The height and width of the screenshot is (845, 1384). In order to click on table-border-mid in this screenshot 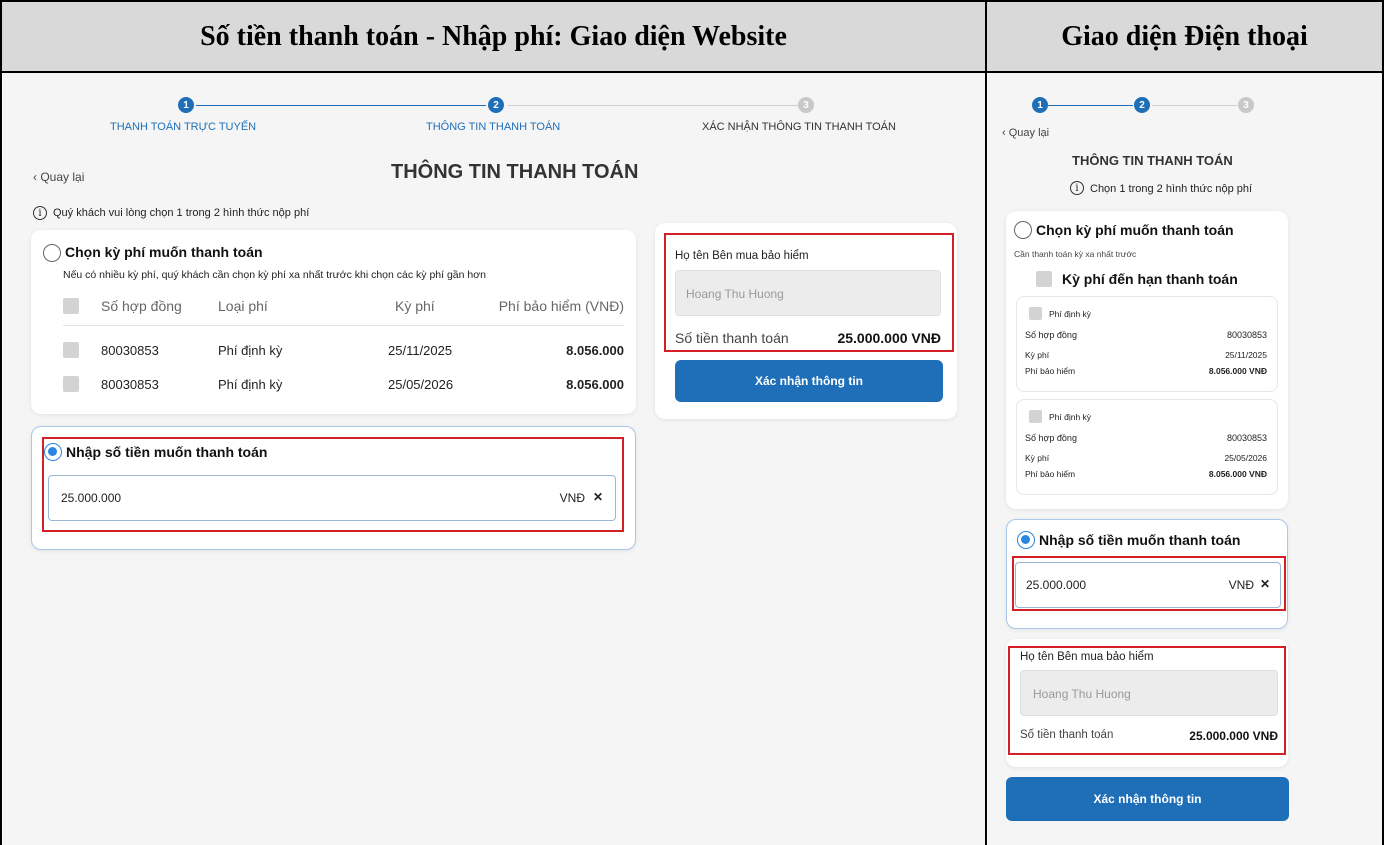, I will do `click(692, 72)`.